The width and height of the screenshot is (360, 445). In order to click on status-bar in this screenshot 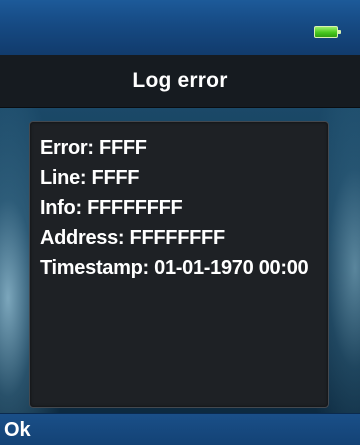, I will do `click(180, 28)`.